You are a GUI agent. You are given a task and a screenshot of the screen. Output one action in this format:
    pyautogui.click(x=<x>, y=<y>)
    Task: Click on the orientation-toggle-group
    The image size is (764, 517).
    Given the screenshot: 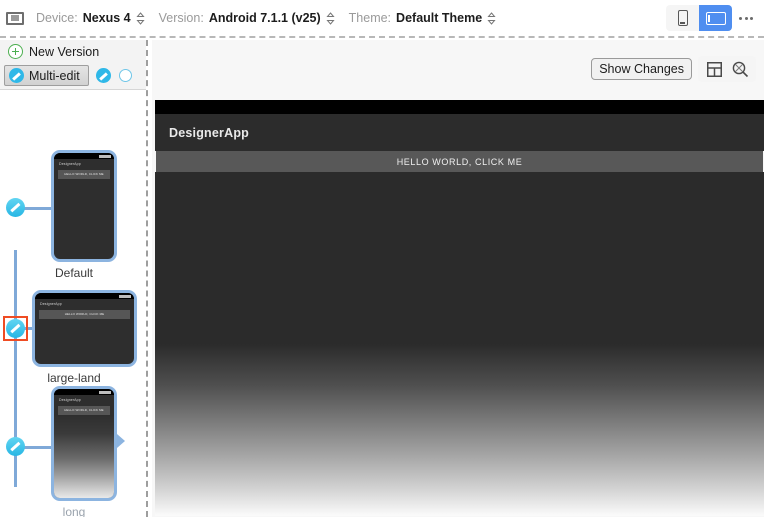 What is the action you would take?
    pyautogui.click(x=699, y=18)
    